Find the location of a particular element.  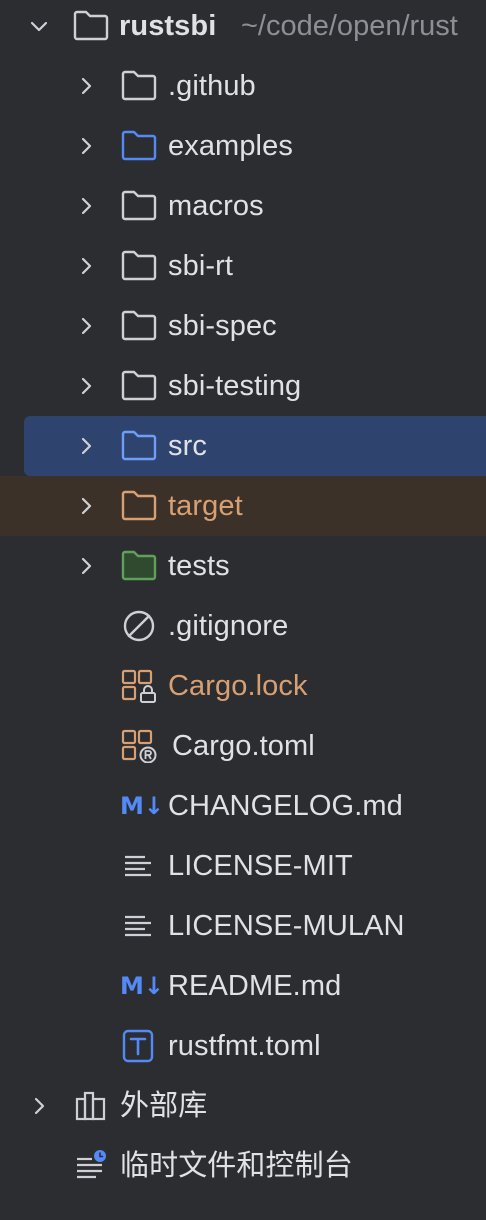

tree-item-label: CHANGELOG.md is located at coordinates (285, 806).